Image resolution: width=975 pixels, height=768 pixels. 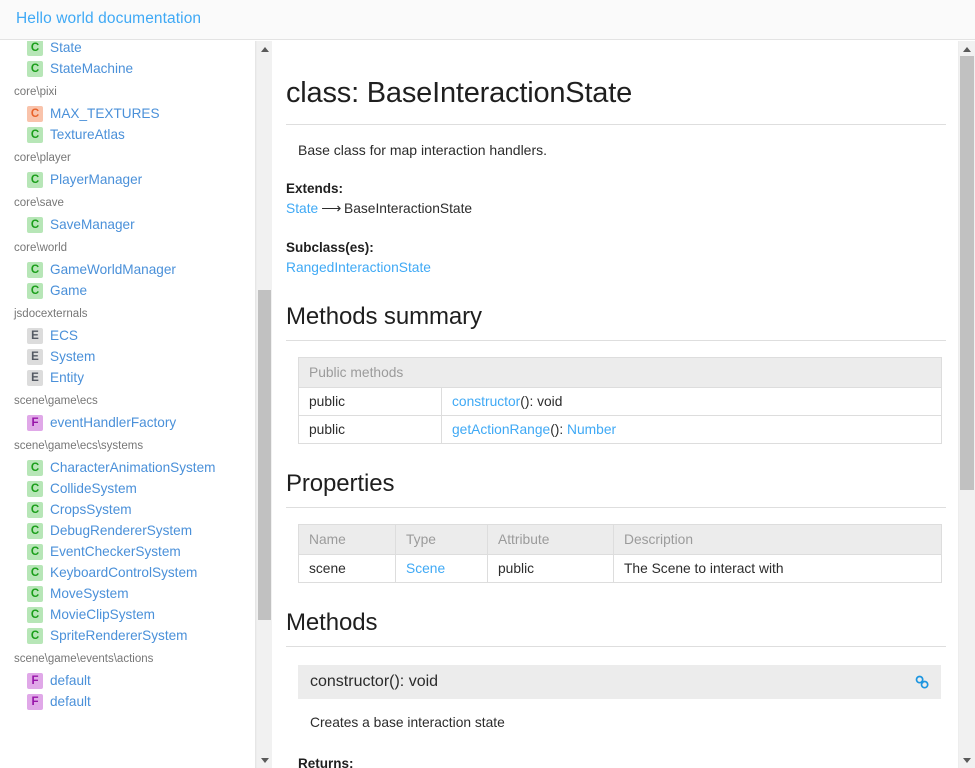 What do you see at coordinates (922, 682) in the screenshot?
I see `link-icon` at bounding box center [922, 682].